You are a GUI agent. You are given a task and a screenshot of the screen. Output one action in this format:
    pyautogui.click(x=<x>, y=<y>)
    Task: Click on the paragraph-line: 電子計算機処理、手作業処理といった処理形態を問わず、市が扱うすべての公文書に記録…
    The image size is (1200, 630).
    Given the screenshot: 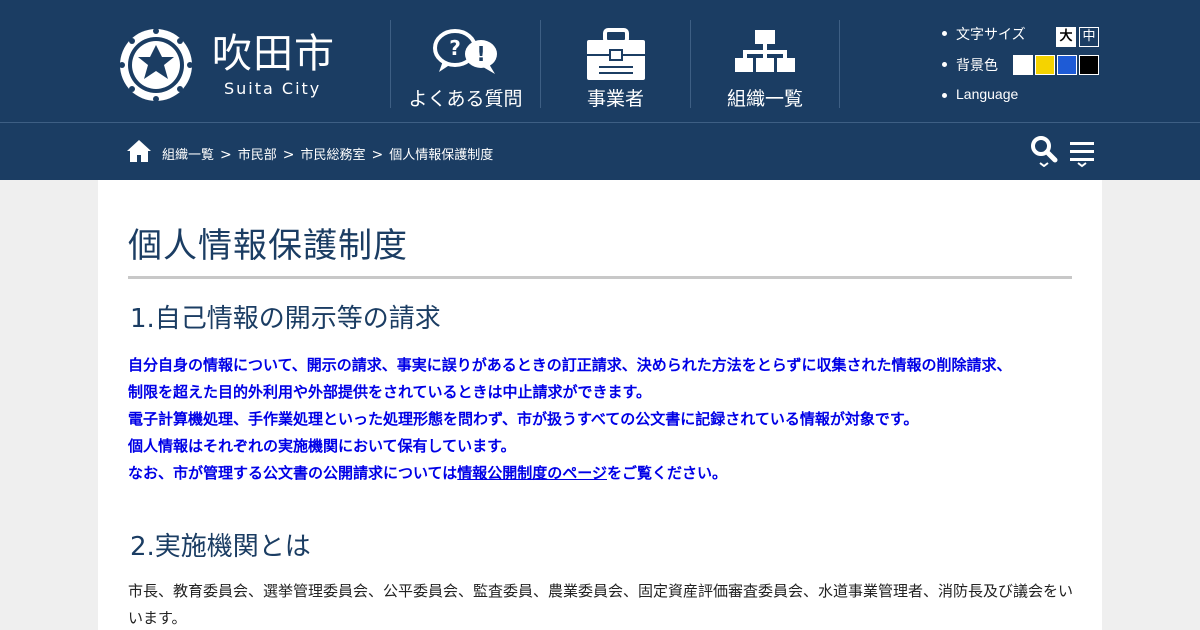 What is the action you would take?
    pyautogui.click(x=523, y=419)
    